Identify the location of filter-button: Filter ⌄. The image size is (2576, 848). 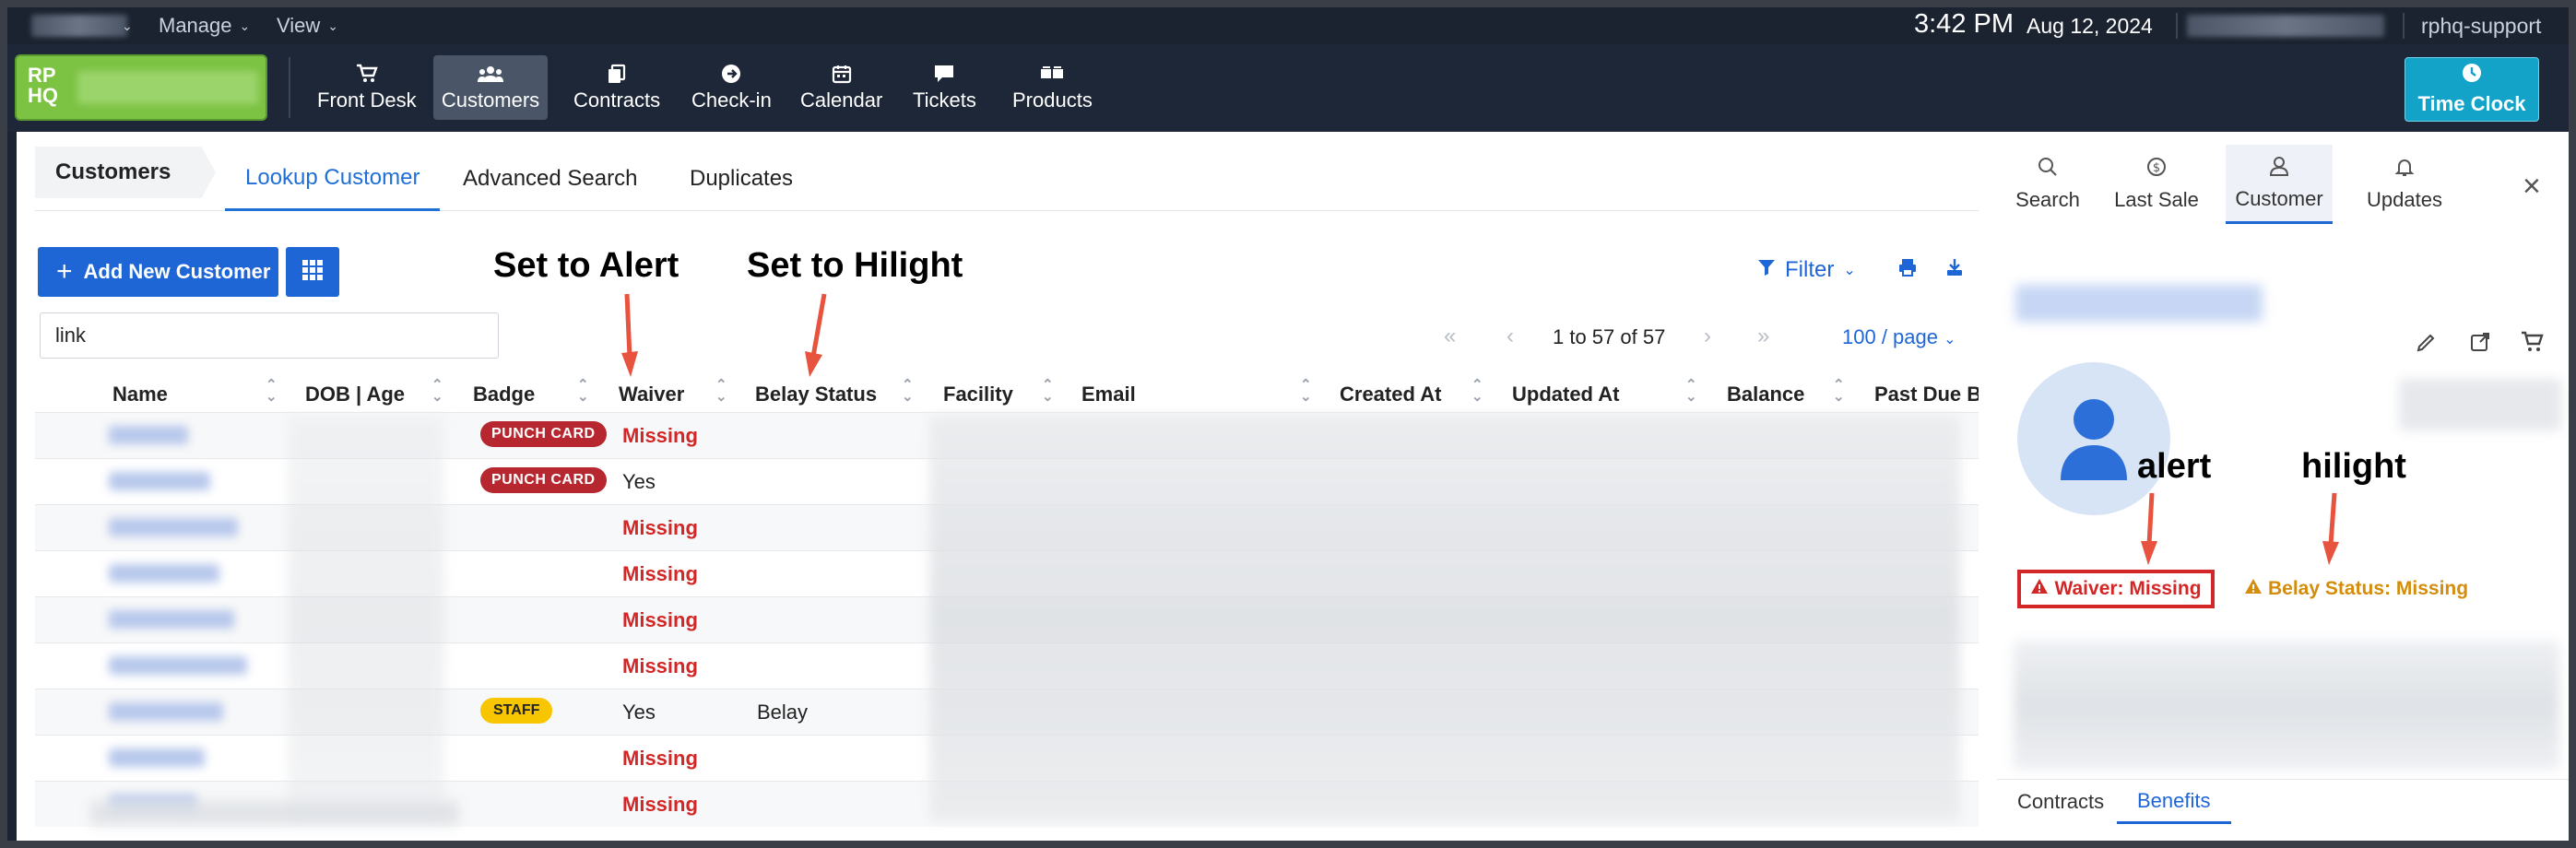
(1806, 270).